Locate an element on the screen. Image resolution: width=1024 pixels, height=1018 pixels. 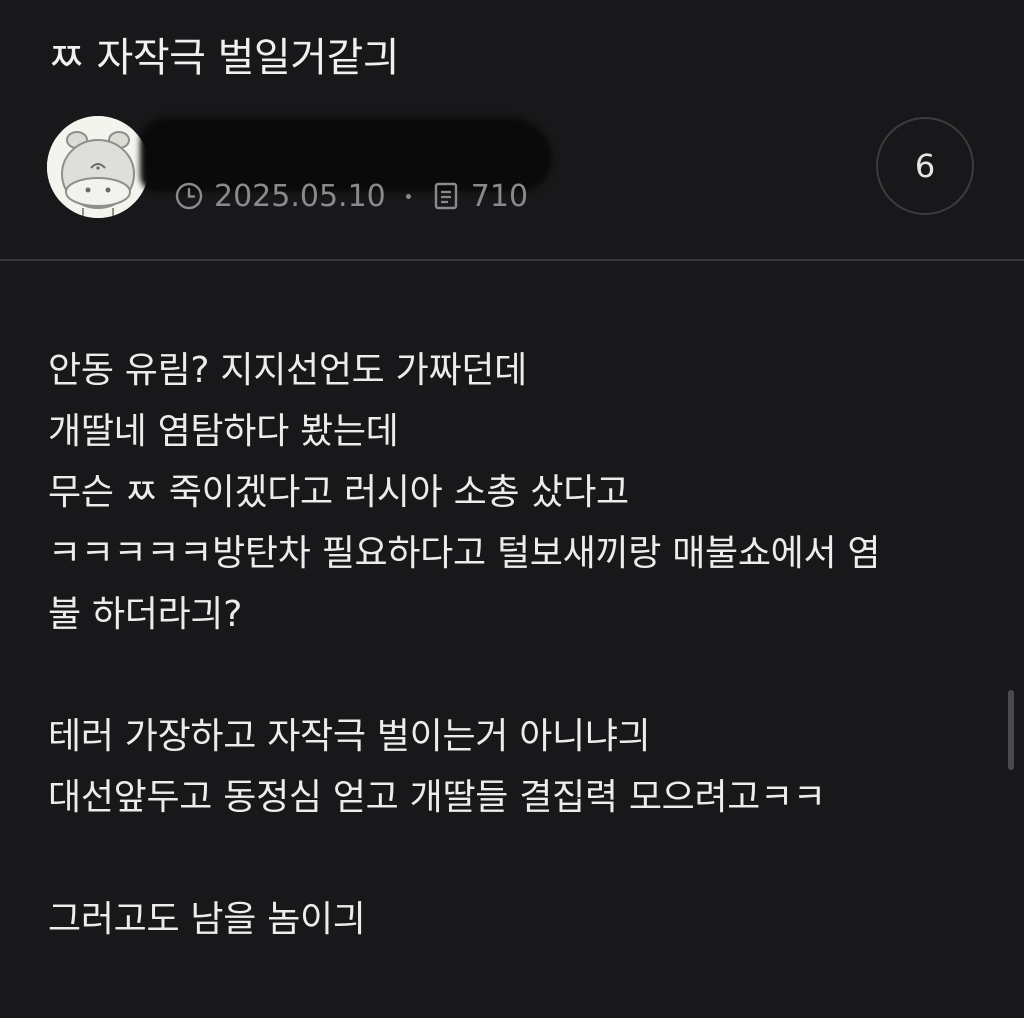
body-line: 안동 유림? 지지선언도 가짜던데 is located at coordinates (287, 370).